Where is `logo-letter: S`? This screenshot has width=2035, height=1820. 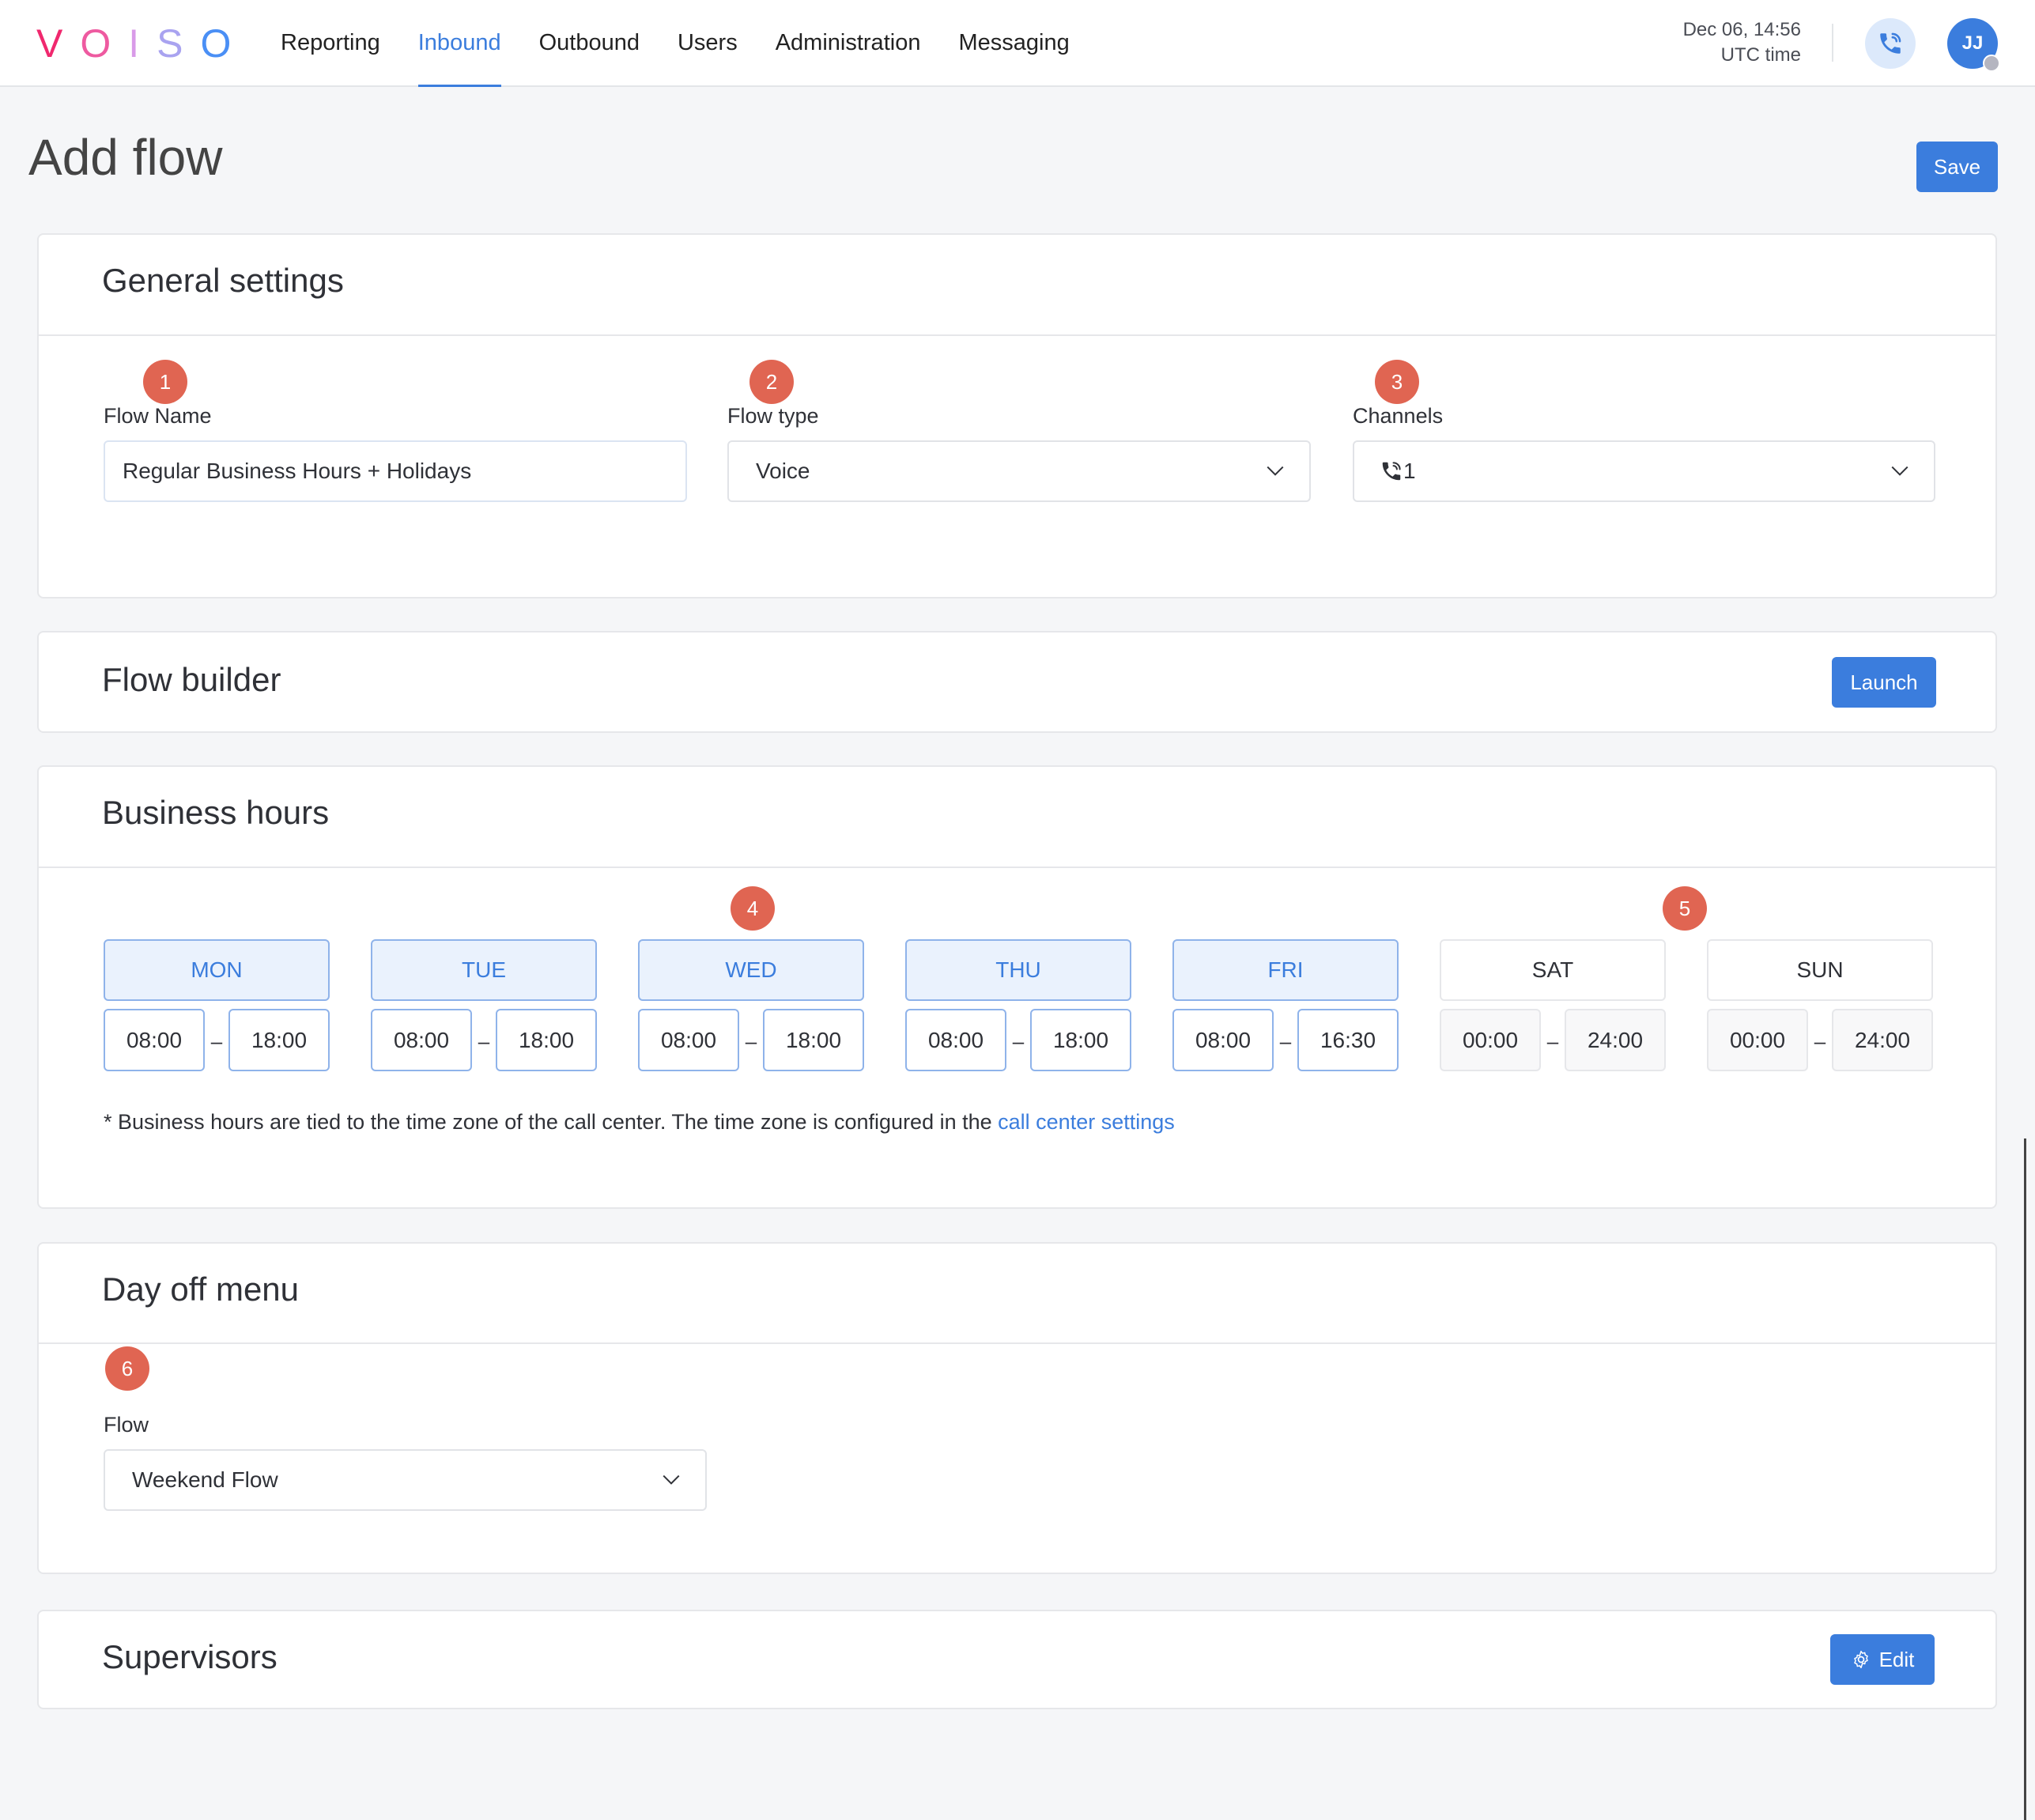
logo-letter: S is located at coordinates (179, 43).